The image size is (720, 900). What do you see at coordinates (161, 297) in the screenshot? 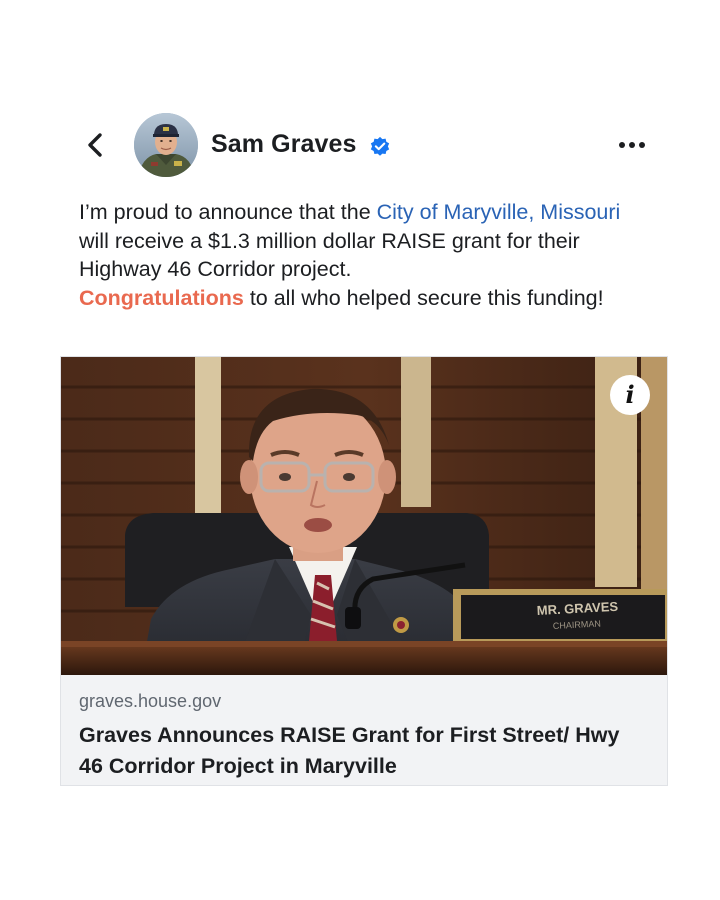
I see `highlighted-word: Congratulations` at bounding box center [161, 297].